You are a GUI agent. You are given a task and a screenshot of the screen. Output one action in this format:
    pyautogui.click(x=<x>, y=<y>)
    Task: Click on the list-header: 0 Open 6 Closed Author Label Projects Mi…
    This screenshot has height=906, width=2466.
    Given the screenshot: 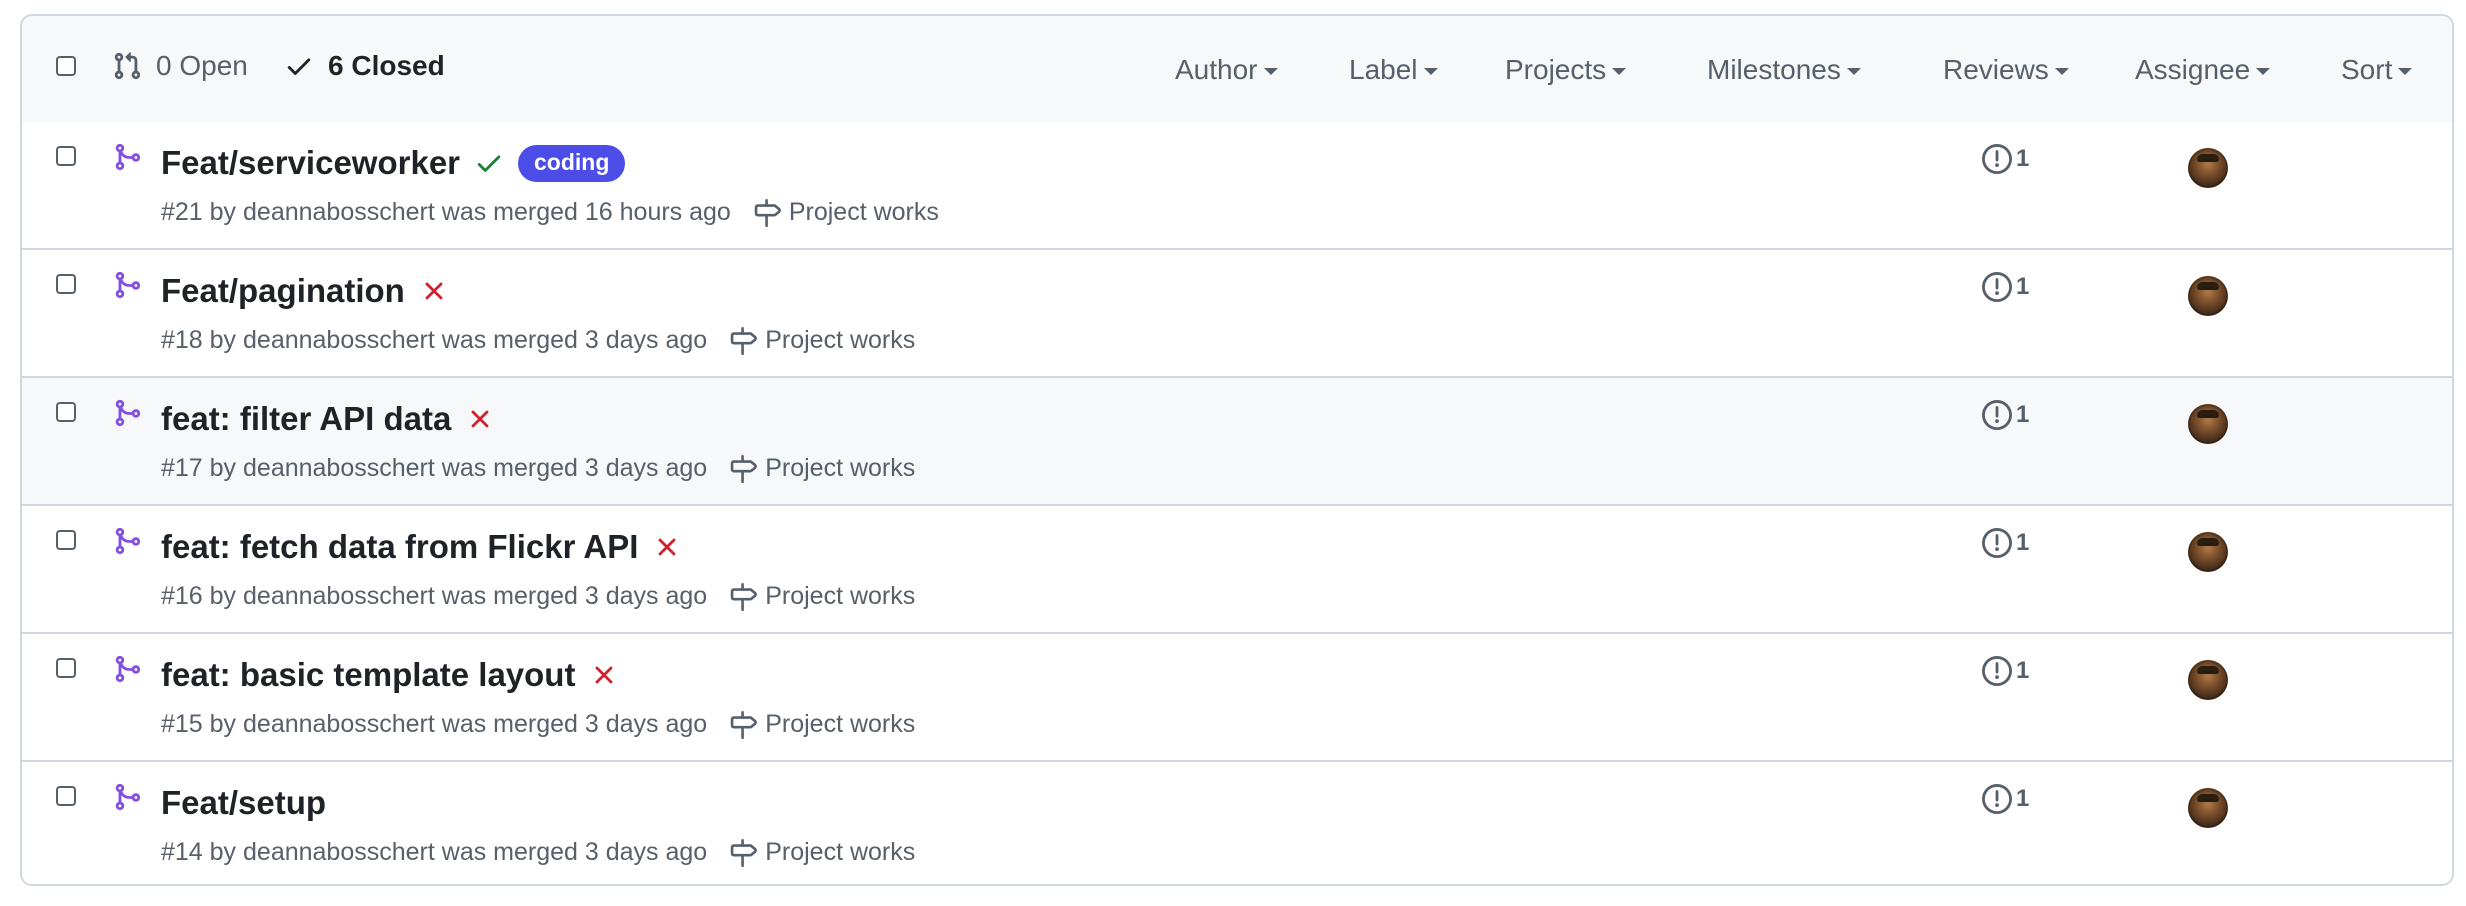 What is the action you would take?
    pyautogui.click(x=1237, y=70)
    